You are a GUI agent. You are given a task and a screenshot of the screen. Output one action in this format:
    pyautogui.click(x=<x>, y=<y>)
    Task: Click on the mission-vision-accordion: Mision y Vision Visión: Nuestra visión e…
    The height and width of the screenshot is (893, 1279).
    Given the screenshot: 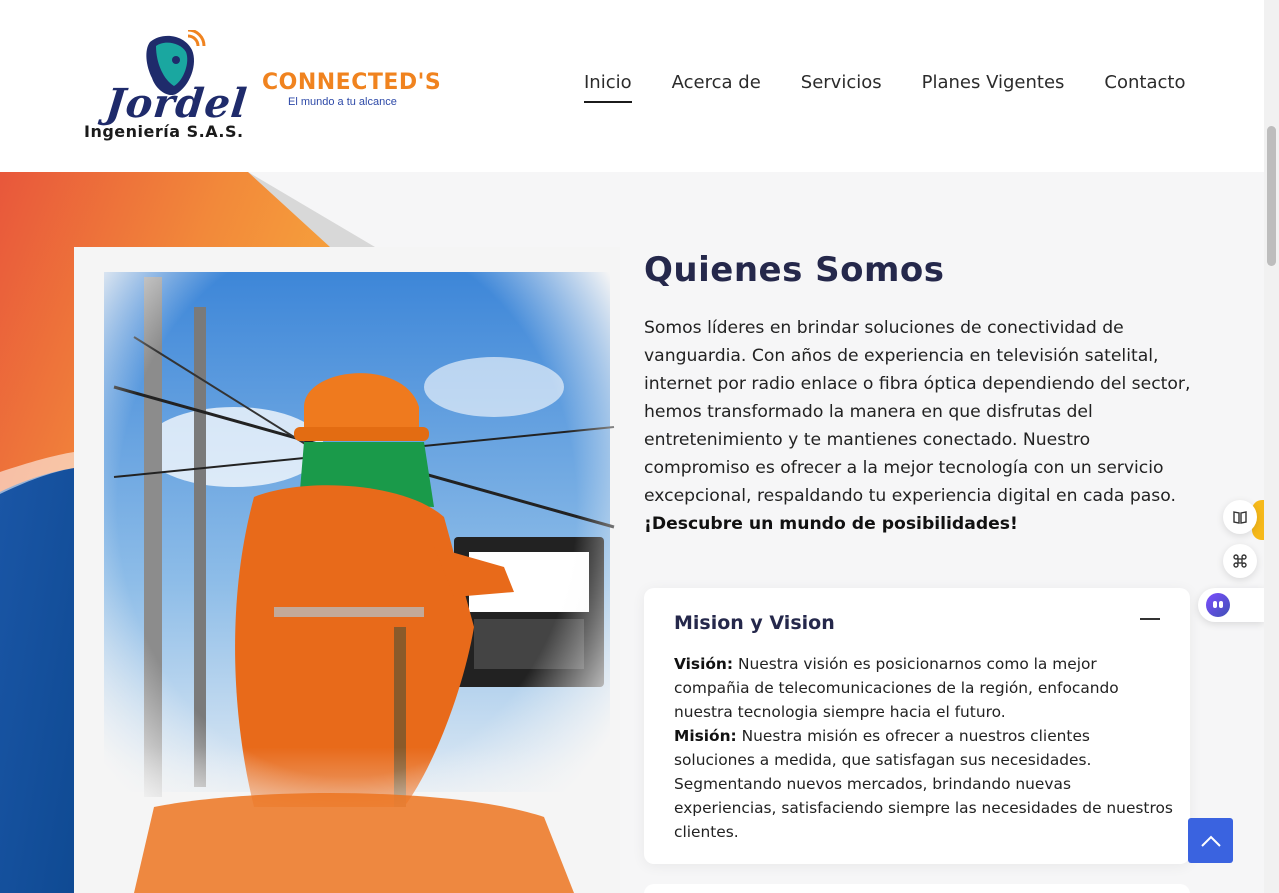 What is the action you would take?
    pyautogui.click(x=917, y=726)
    